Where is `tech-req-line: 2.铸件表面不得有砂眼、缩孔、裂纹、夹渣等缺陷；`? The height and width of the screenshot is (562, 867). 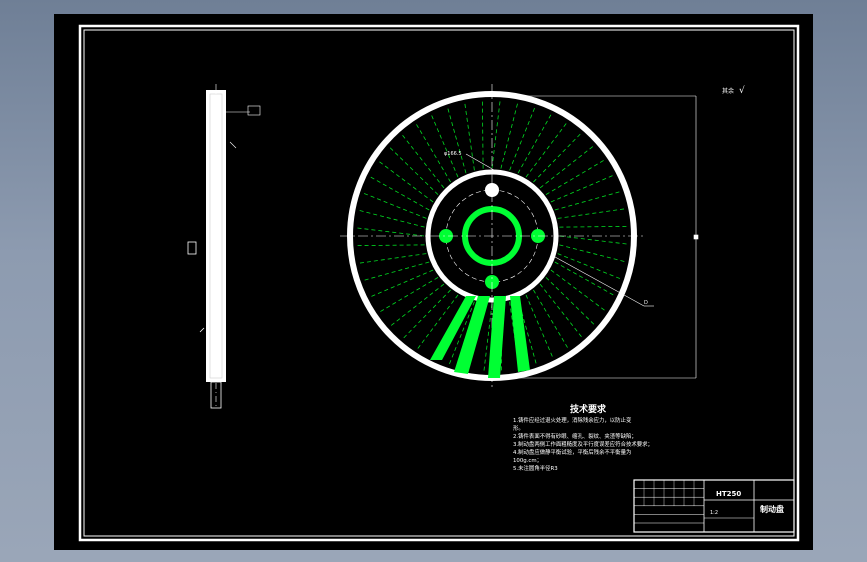
tech-req-line: 2.铸件表面不得有砂眼、缩孔、裂纹、夹渣等缺陷； is located at coordinates (575, 436).